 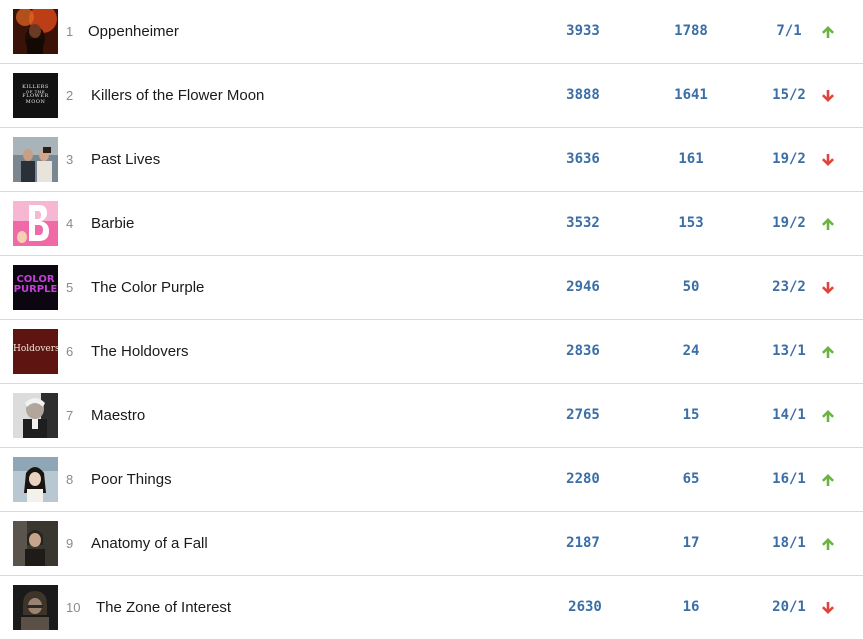 I want to click on odds-value: 20/1, so click(x=789, y=607).